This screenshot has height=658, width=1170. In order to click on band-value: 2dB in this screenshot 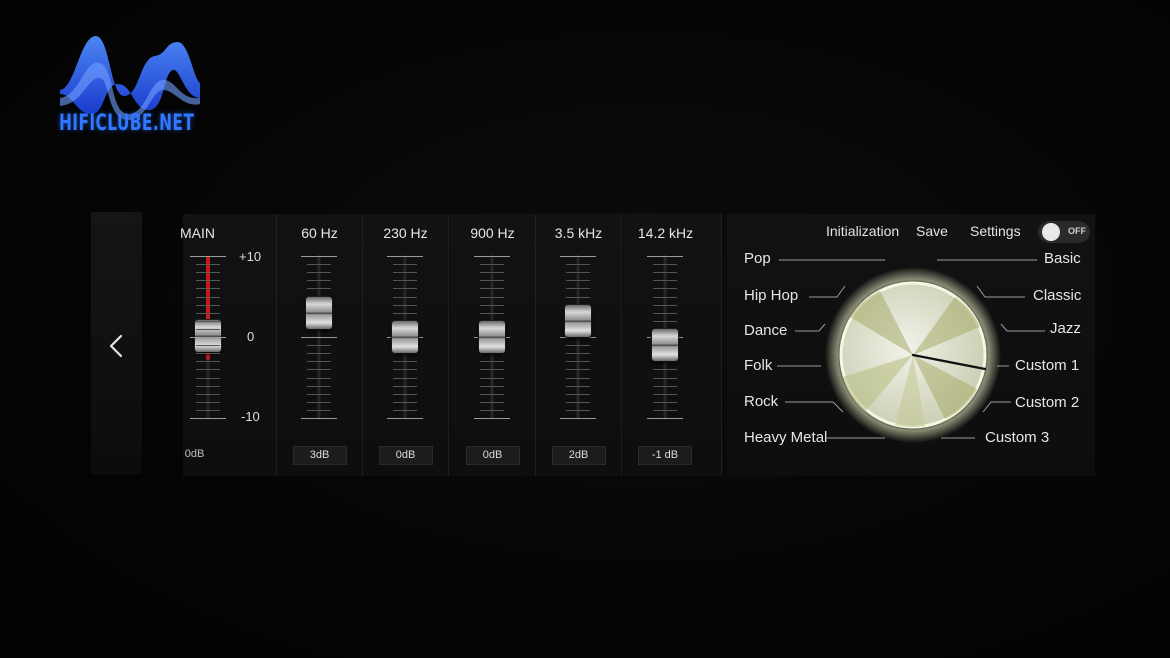, I will do `click(578, 455)`.